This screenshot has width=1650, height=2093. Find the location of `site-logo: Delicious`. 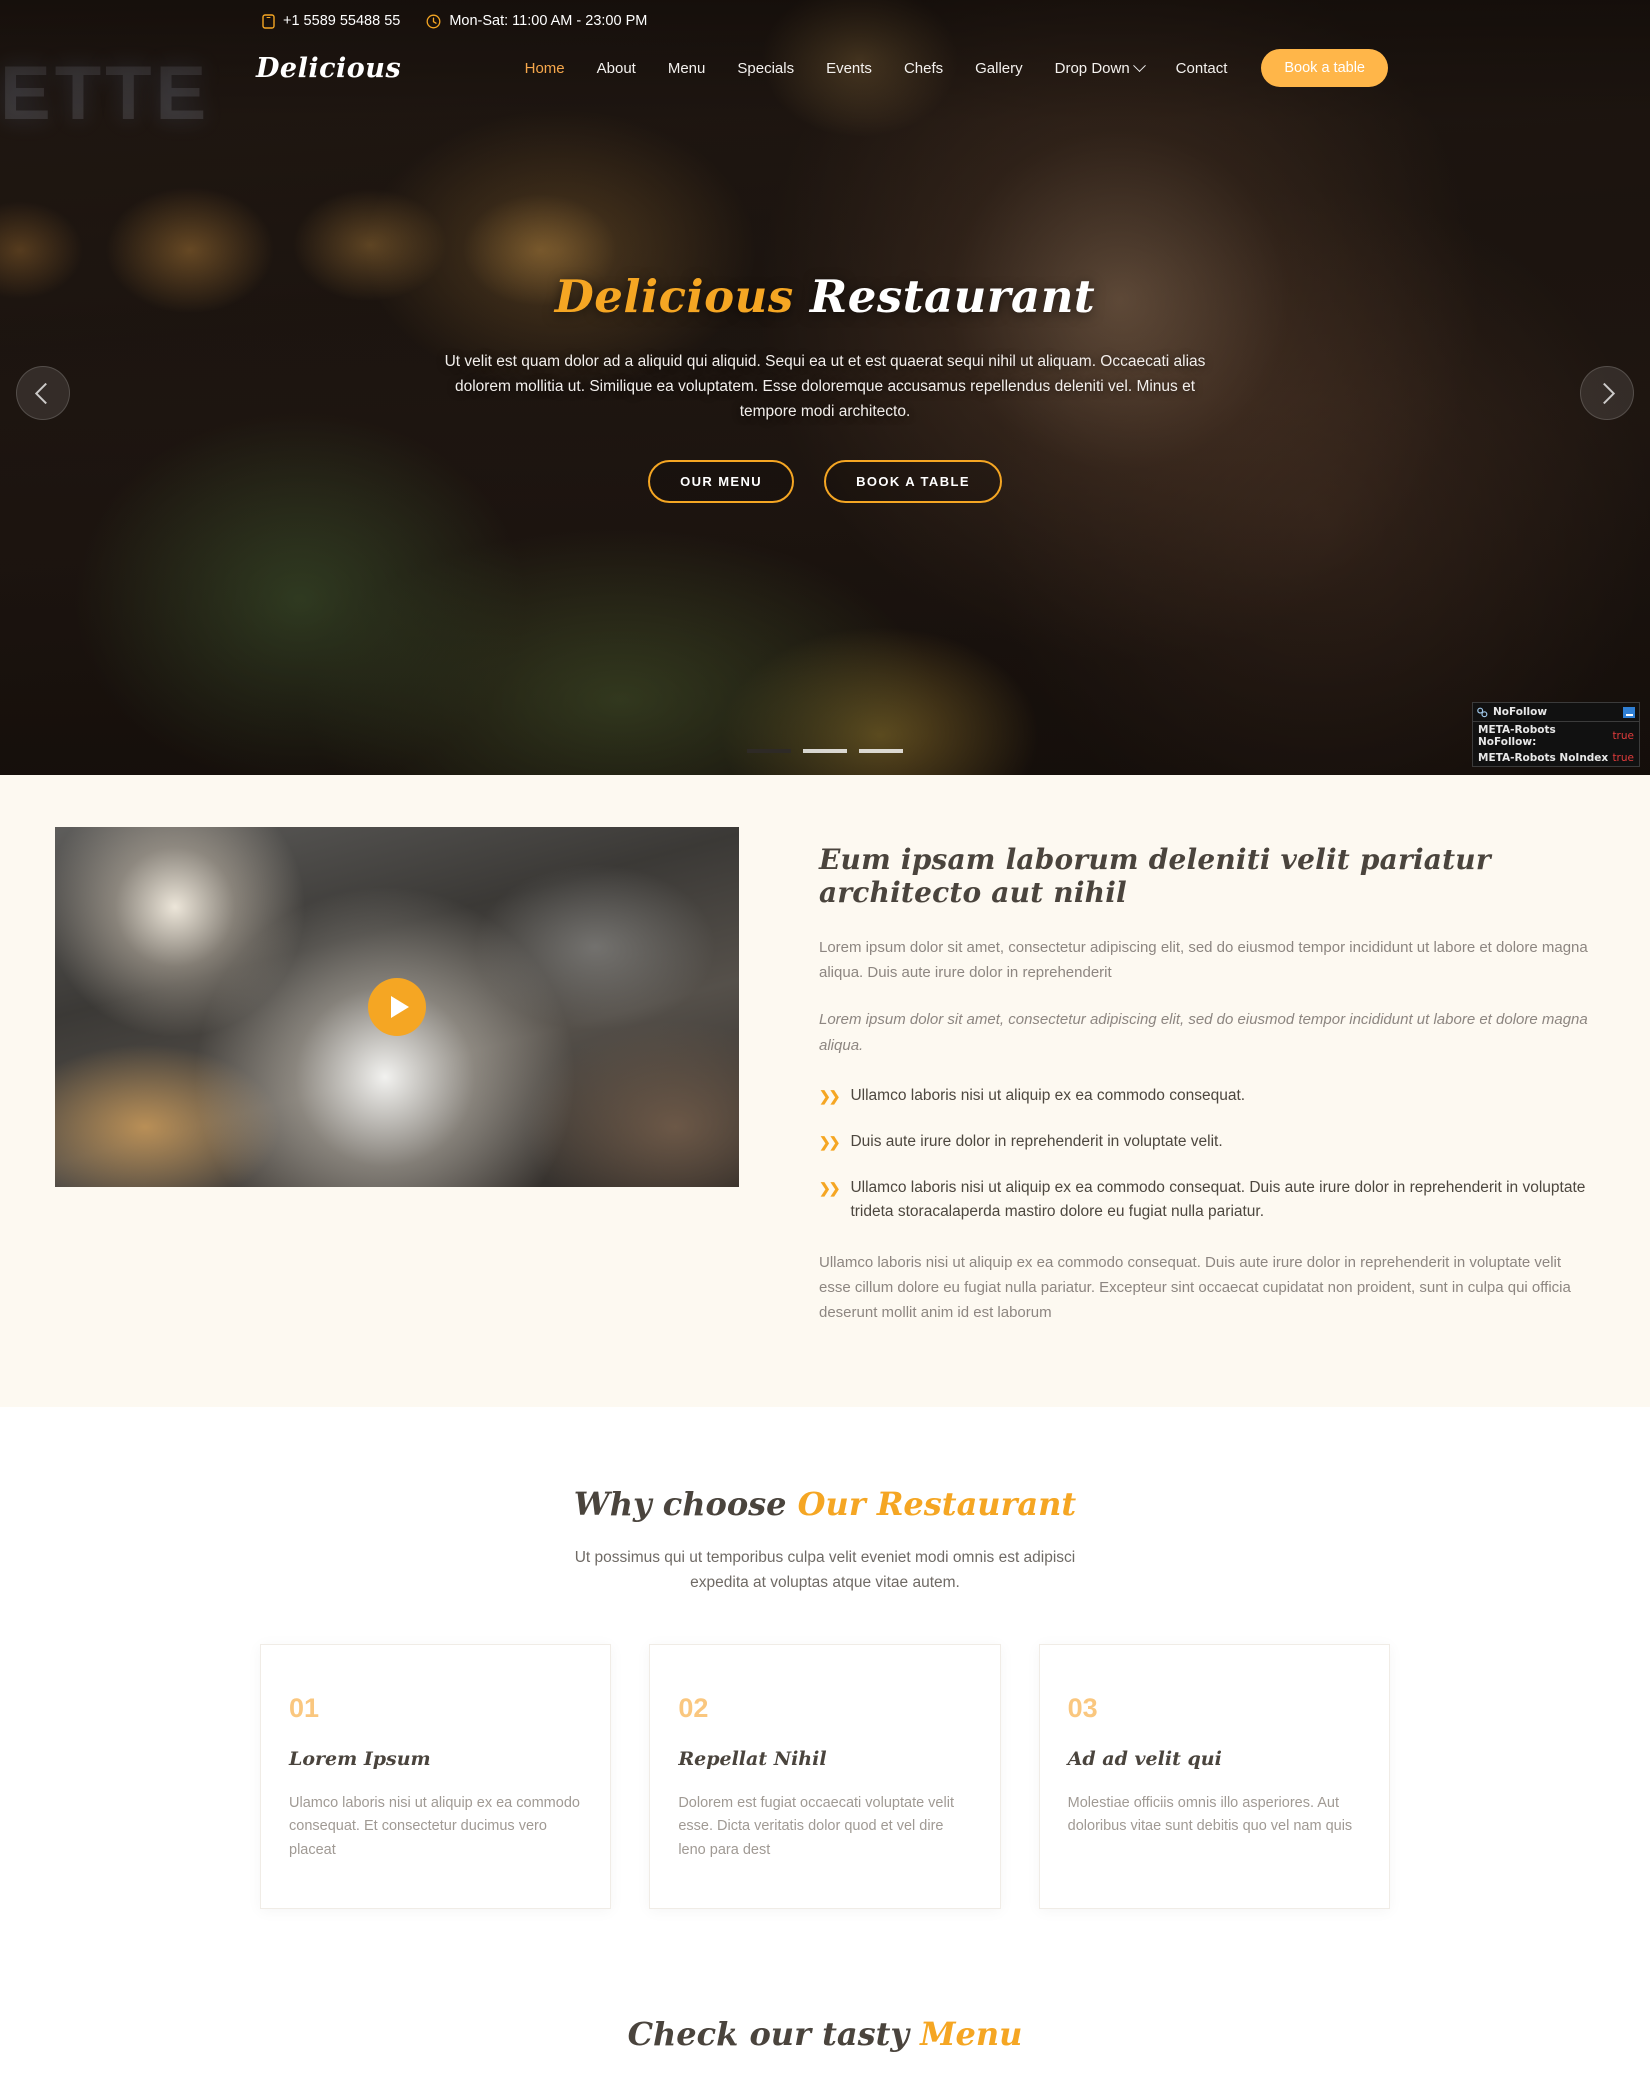

site-logo: Delicious is located at coordinates (328, 68).